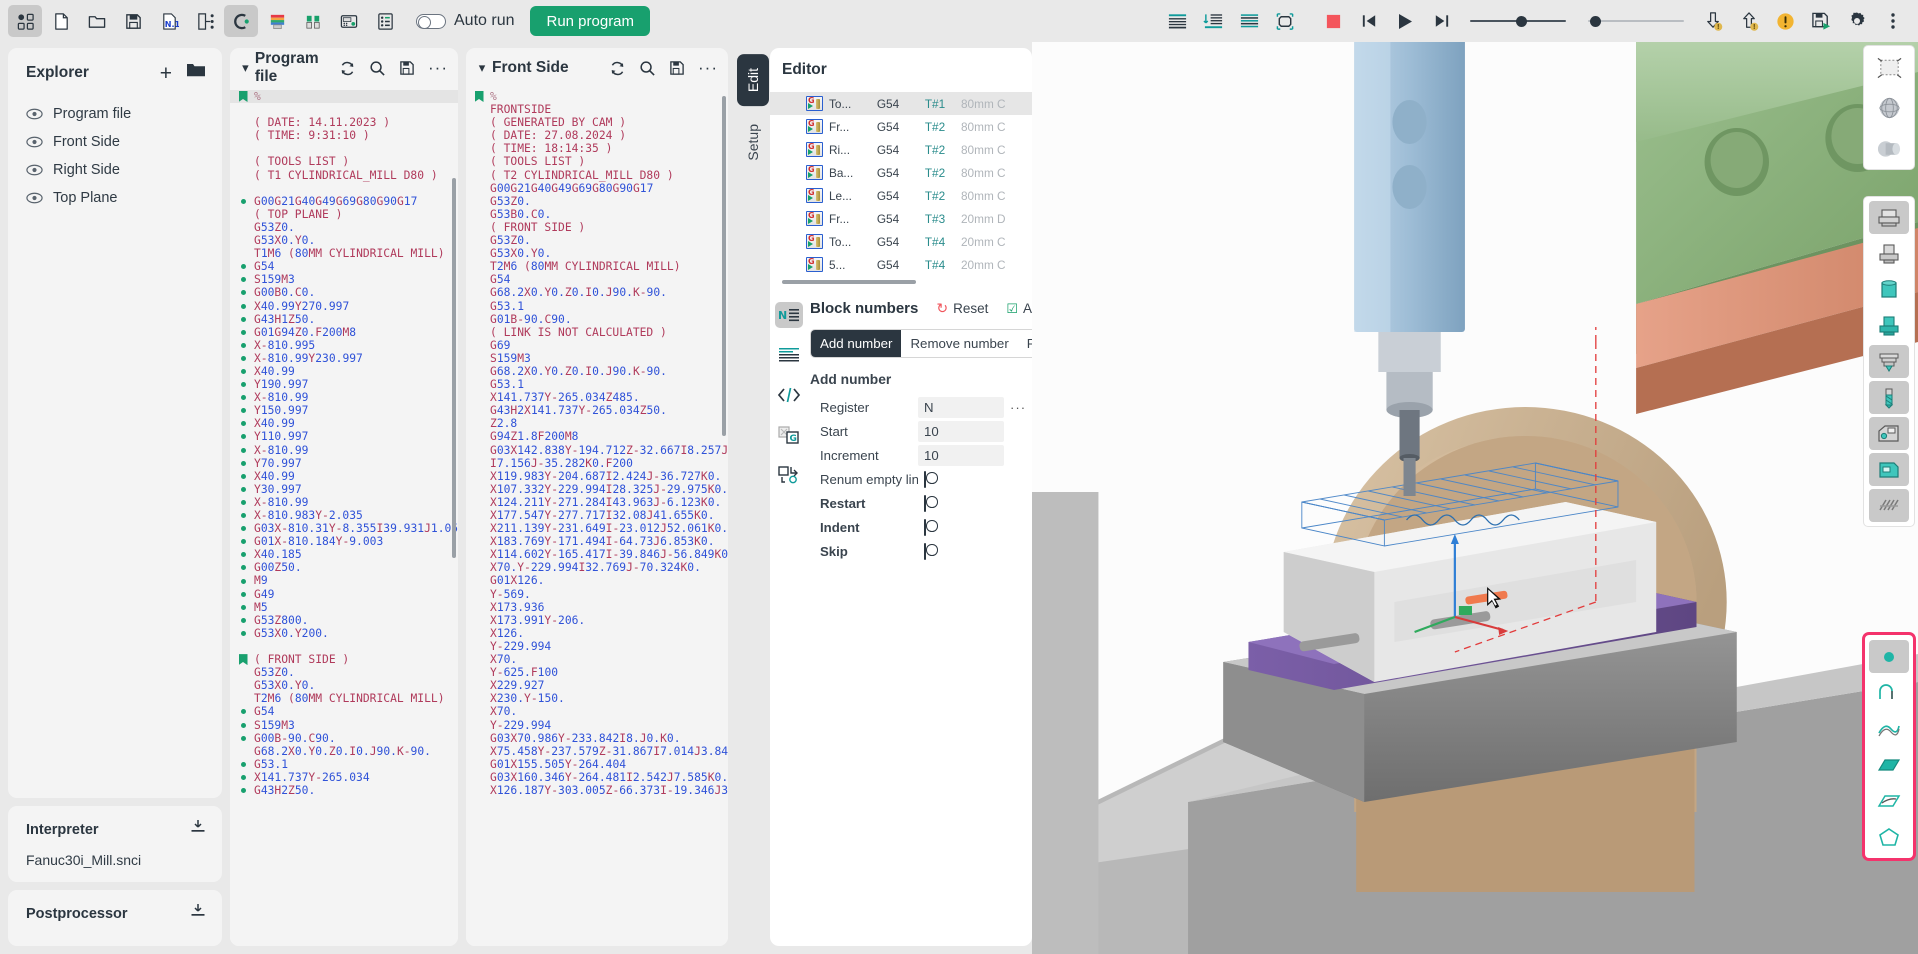 Image resolution: width=1918 pixels, height=954 pixels. I want to click on code-line: M9, so click(344, 580).